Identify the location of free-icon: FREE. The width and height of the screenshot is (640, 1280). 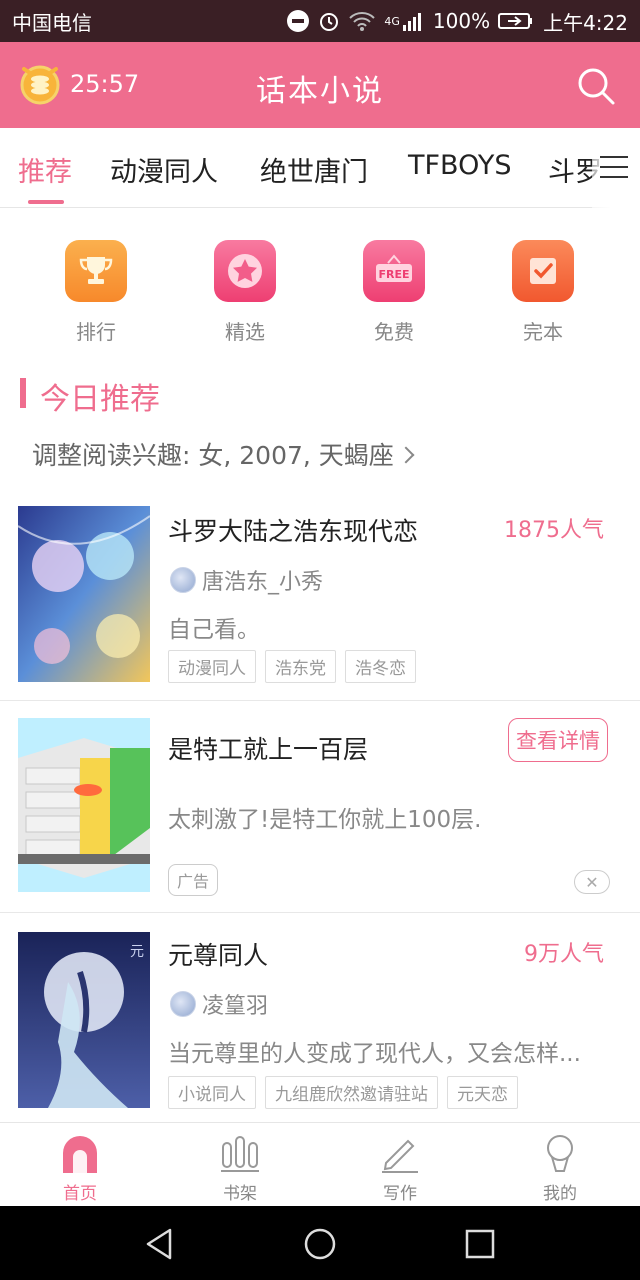
(394, 271).